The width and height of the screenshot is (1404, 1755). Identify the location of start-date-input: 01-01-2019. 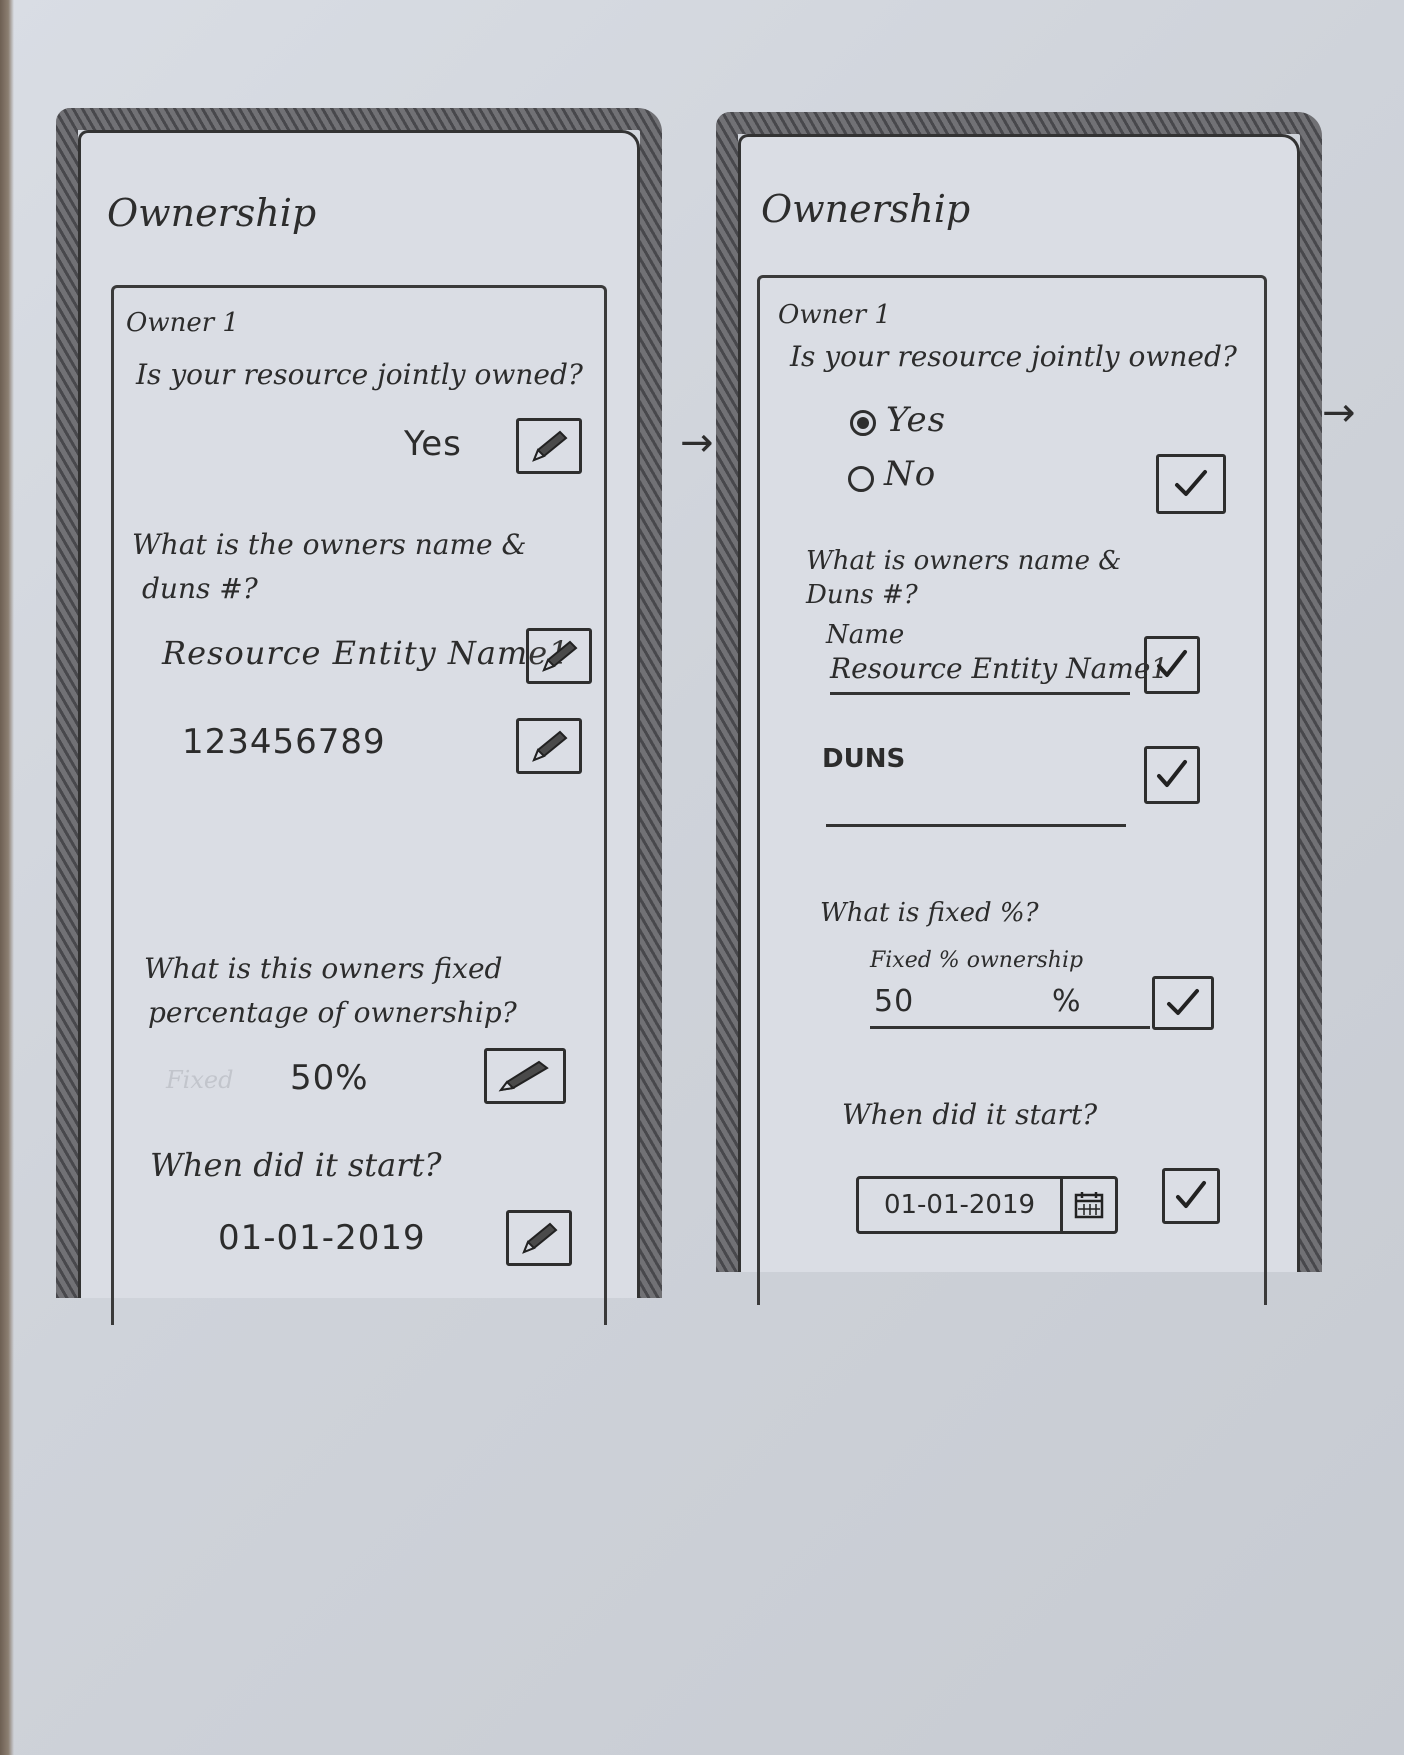
(987, 1205).